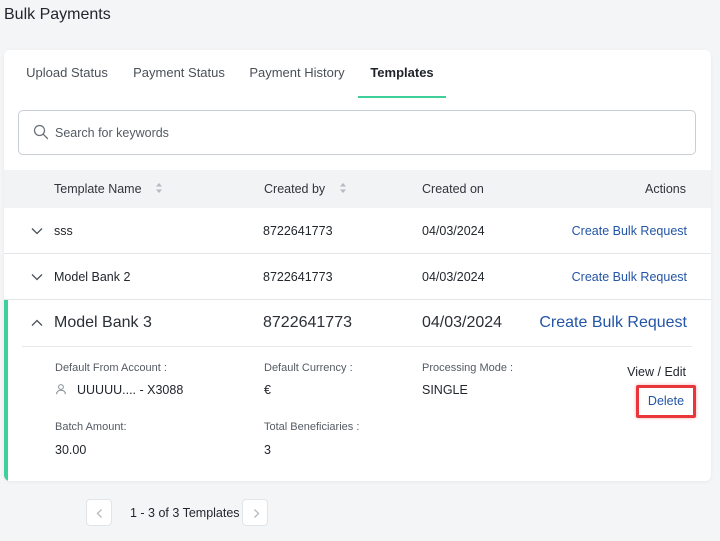 This screenshot has height=541, width=720. Describe the element at coordinates (312, 427) in the screenshot. I see `total-beneficiaries-label: Total Beneficiaries :` at that location.